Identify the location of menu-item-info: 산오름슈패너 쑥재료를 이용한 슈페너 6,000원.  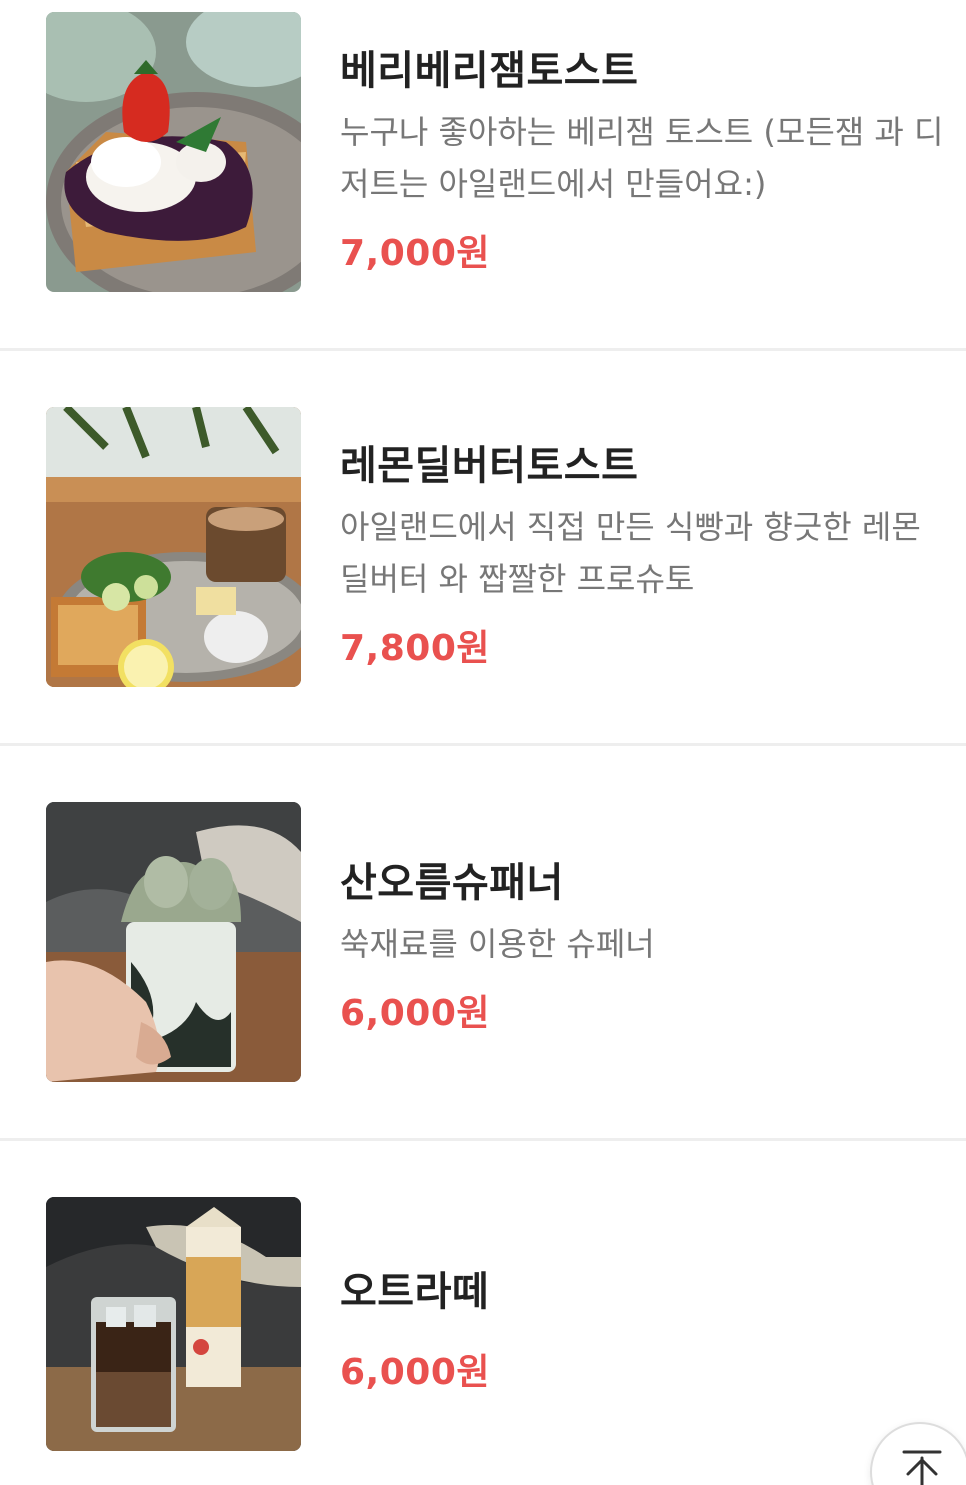
(643, 943).